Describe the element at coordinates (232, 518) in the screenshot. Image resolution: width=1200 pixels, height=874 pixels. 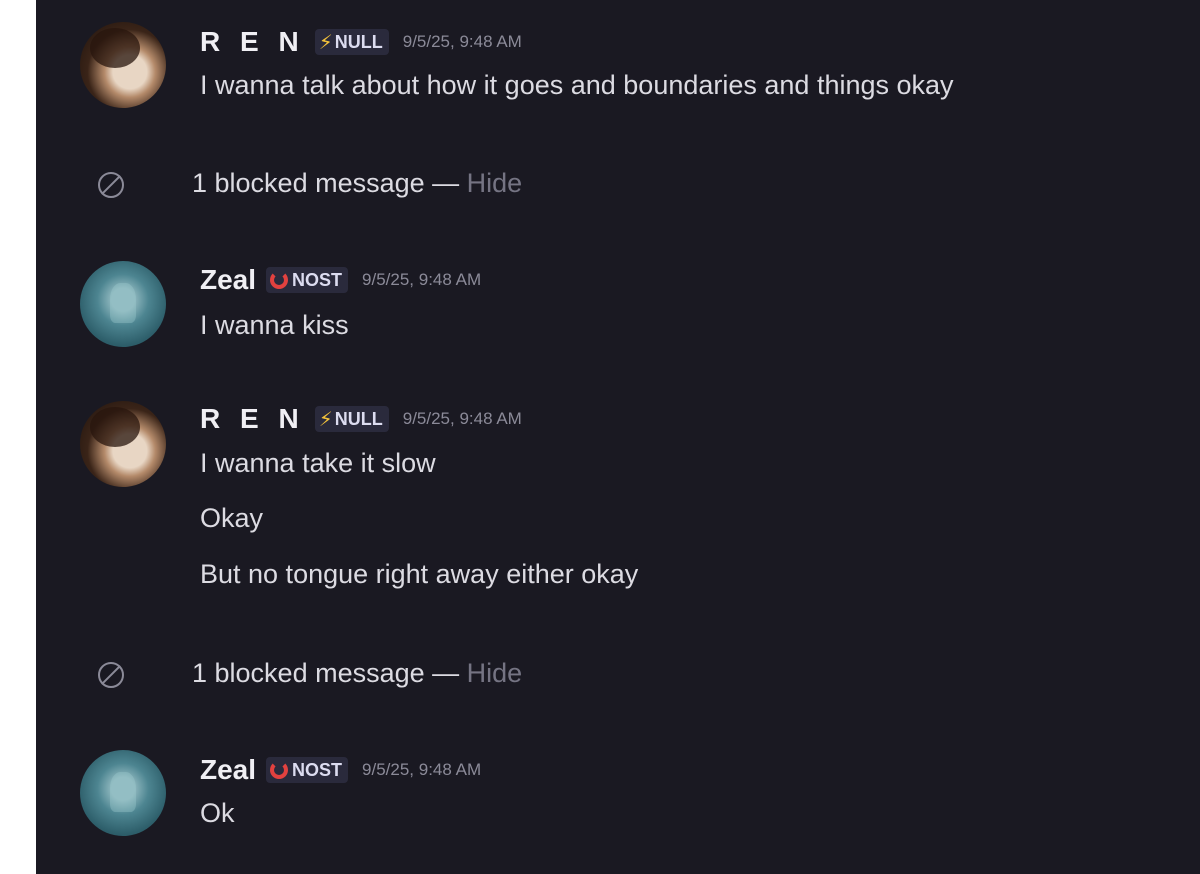
I see `message-text: Okay` at that location.